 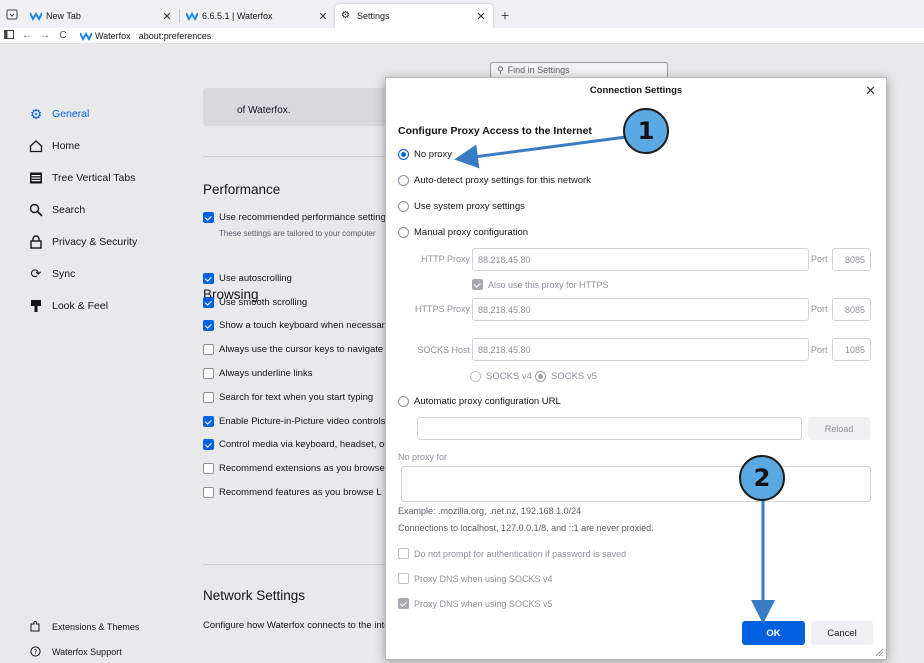 What do you see at coordinates (501, 376) in the screenshot?
I see `radio-socks-v4: SOCKS v4` at bounding box center [501, 376].